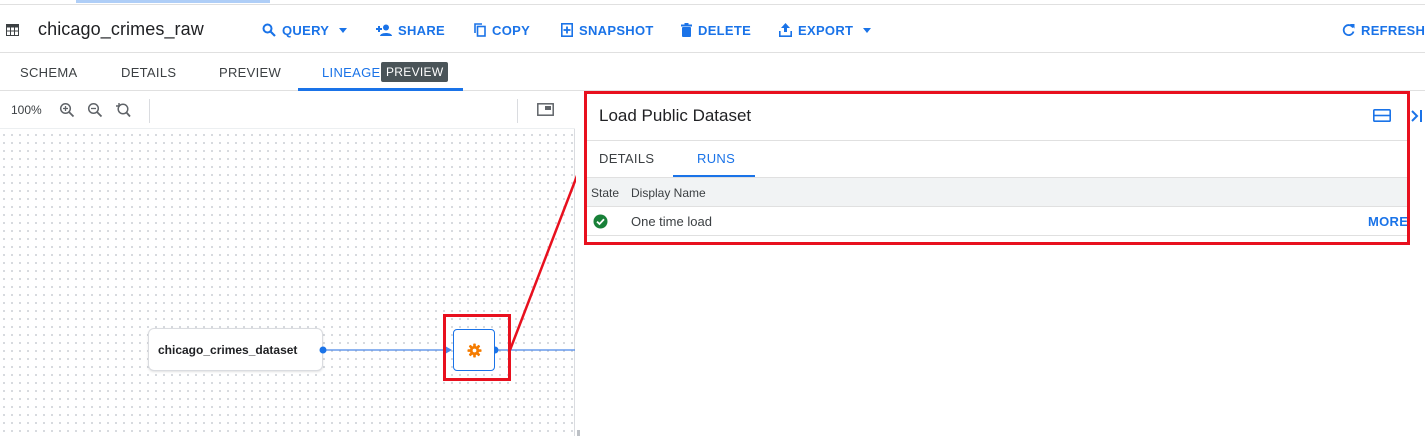 The image size is (1425, 436). I want to click on copy-button: COPY, so click(502, 30).